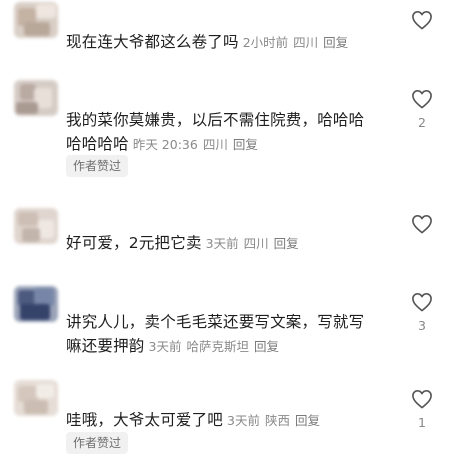  What do you see at coordinates (215, 322) in the screenshot?
I see `comment-content-line1: 讲究人儿，卖个毛毛菜还要写文案，写就写` at bounding box center [215, 322].